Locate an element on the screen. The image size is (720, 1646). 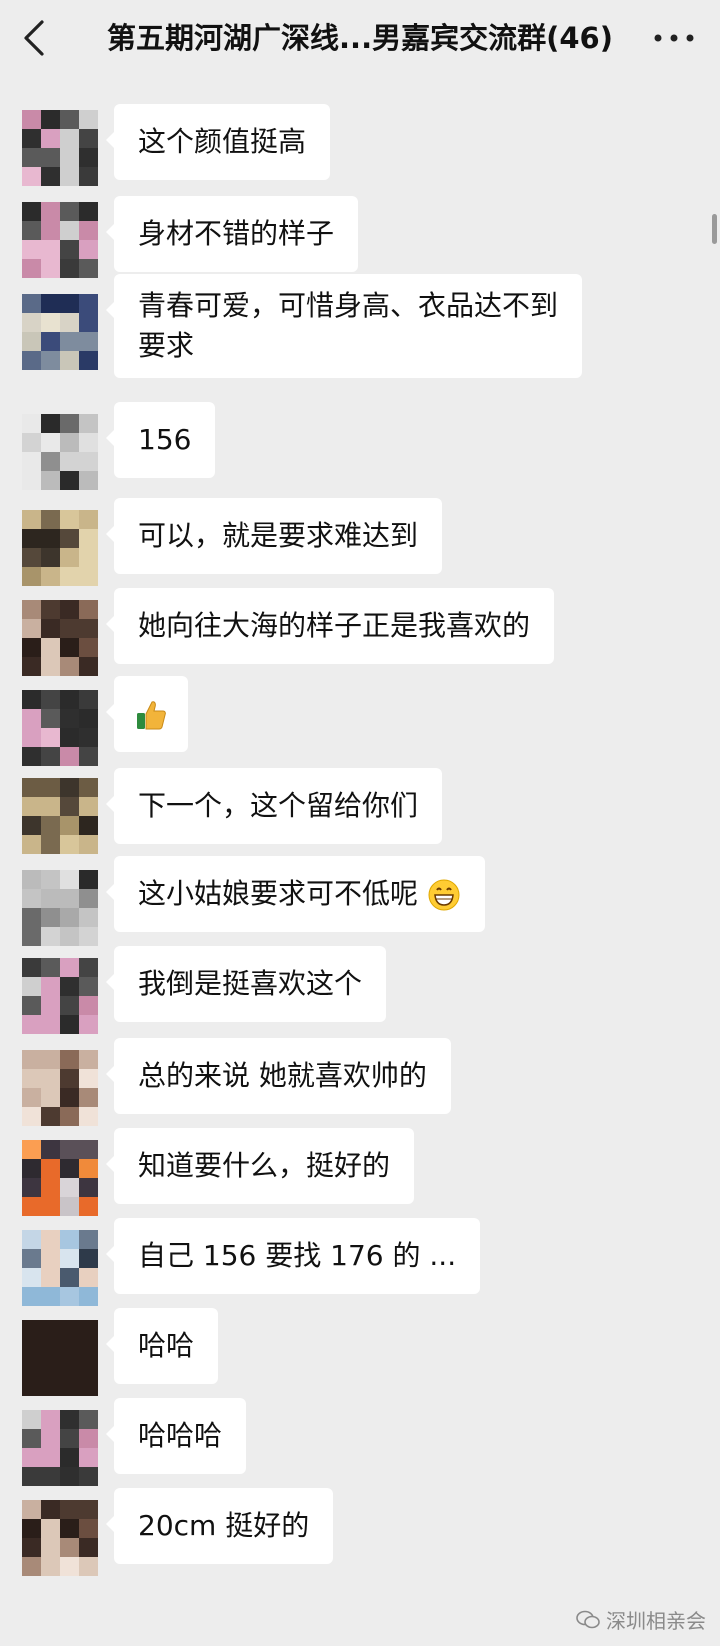
message-bubble: 哈哈哈 is located at coordinates (176, 1436).